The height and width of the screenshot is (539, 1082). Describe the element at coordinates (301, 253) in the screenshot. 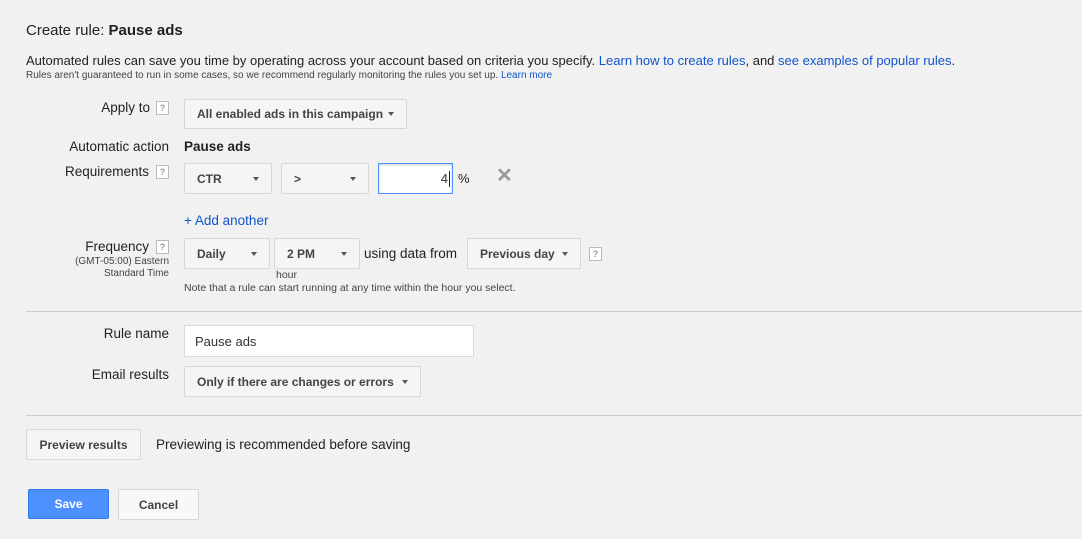

I see `frequency-time-value: 2 PM` at that location.